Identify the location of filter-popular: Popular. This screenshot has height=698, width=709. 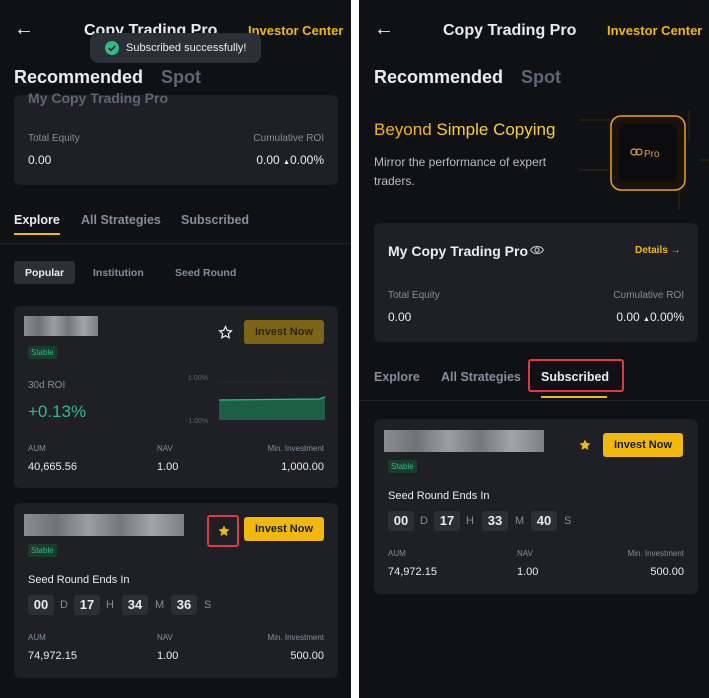
(44, 272).